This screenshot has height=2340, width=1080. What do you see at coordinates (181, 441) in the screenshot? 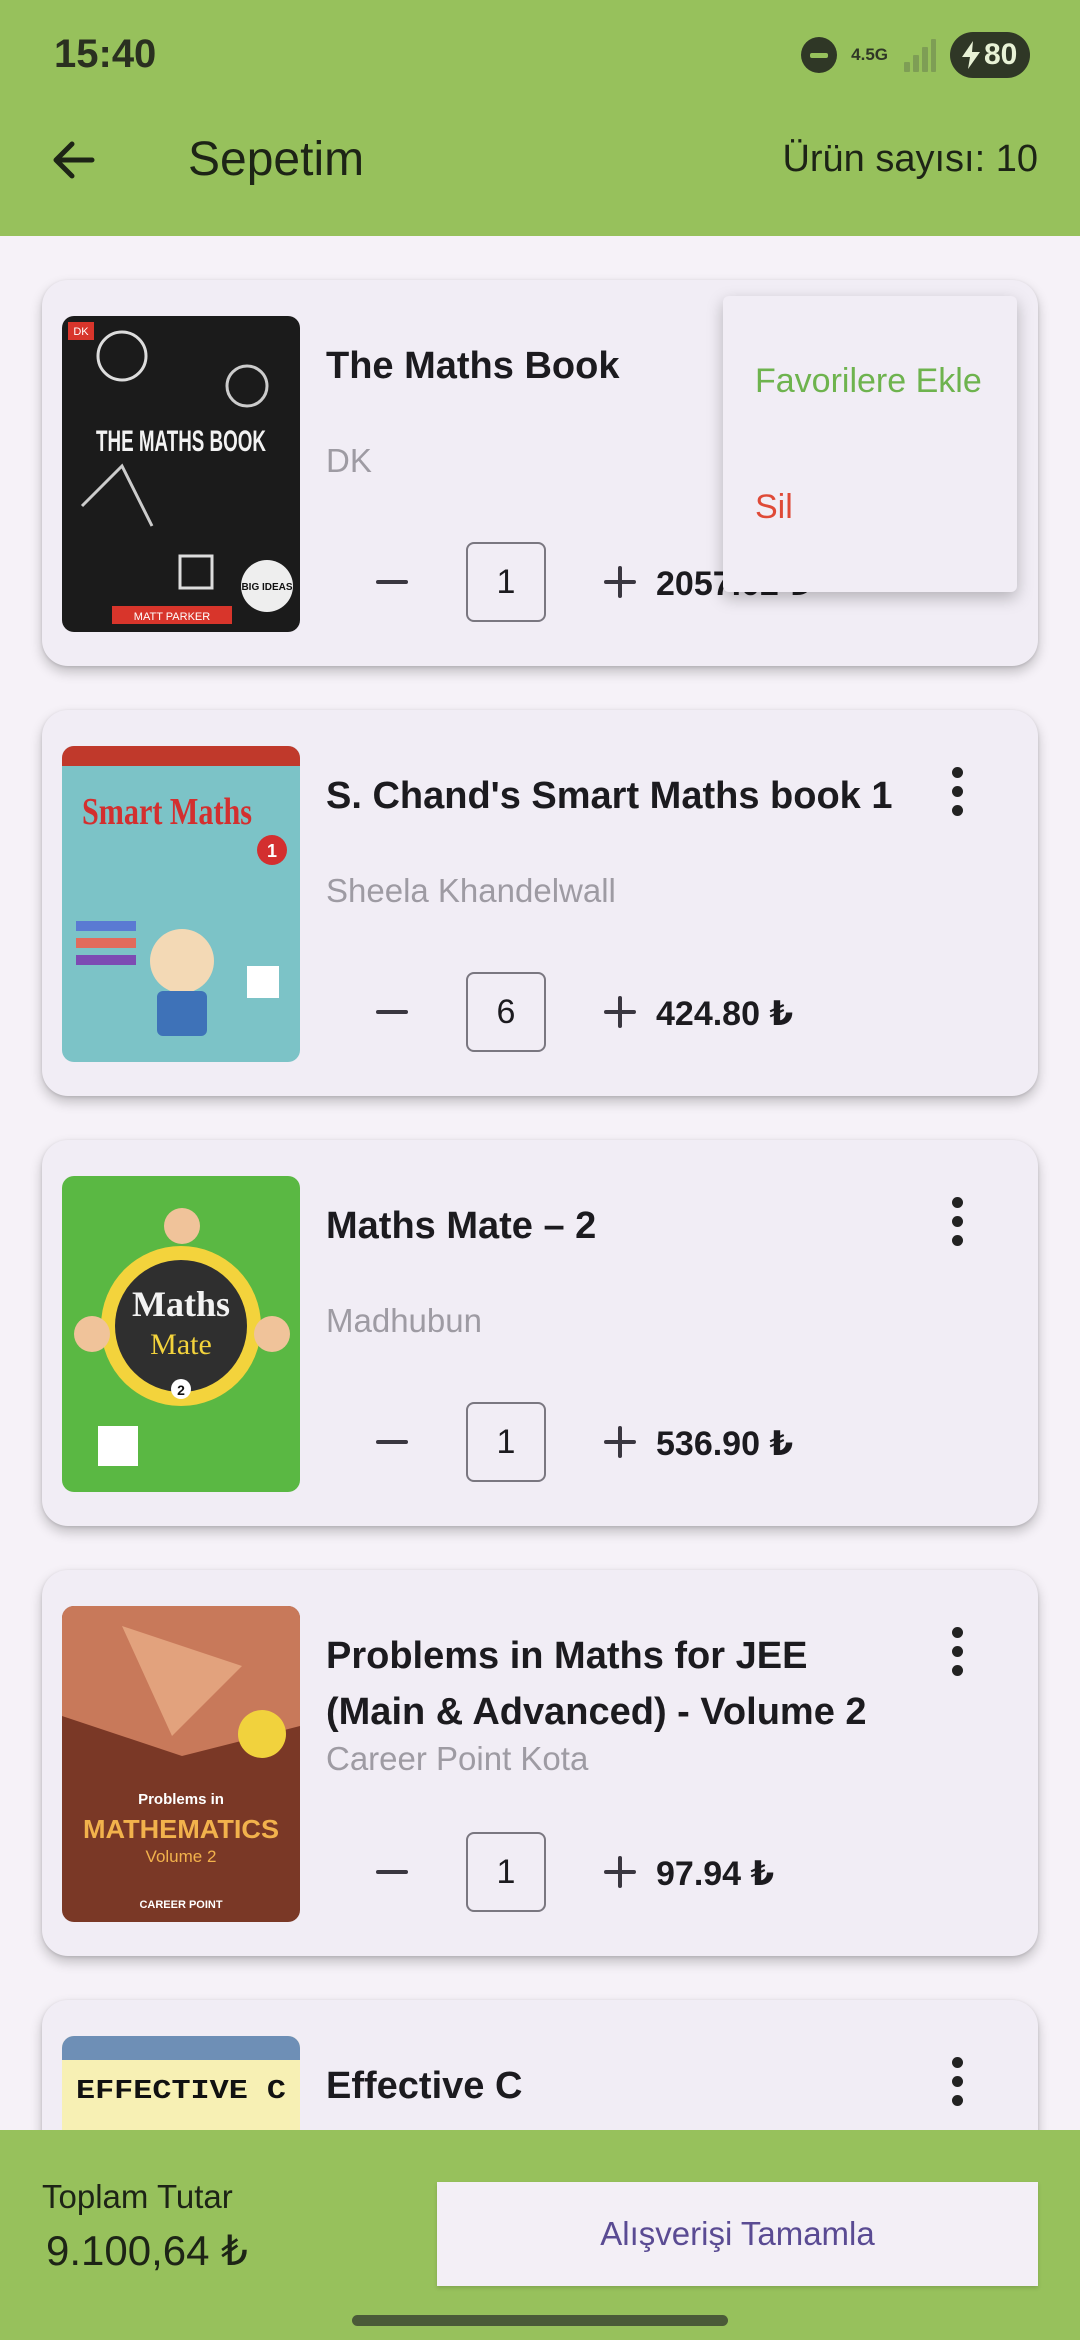
I see `cover-title: THE MATHS BOOK` at bounding box center [181, 441].